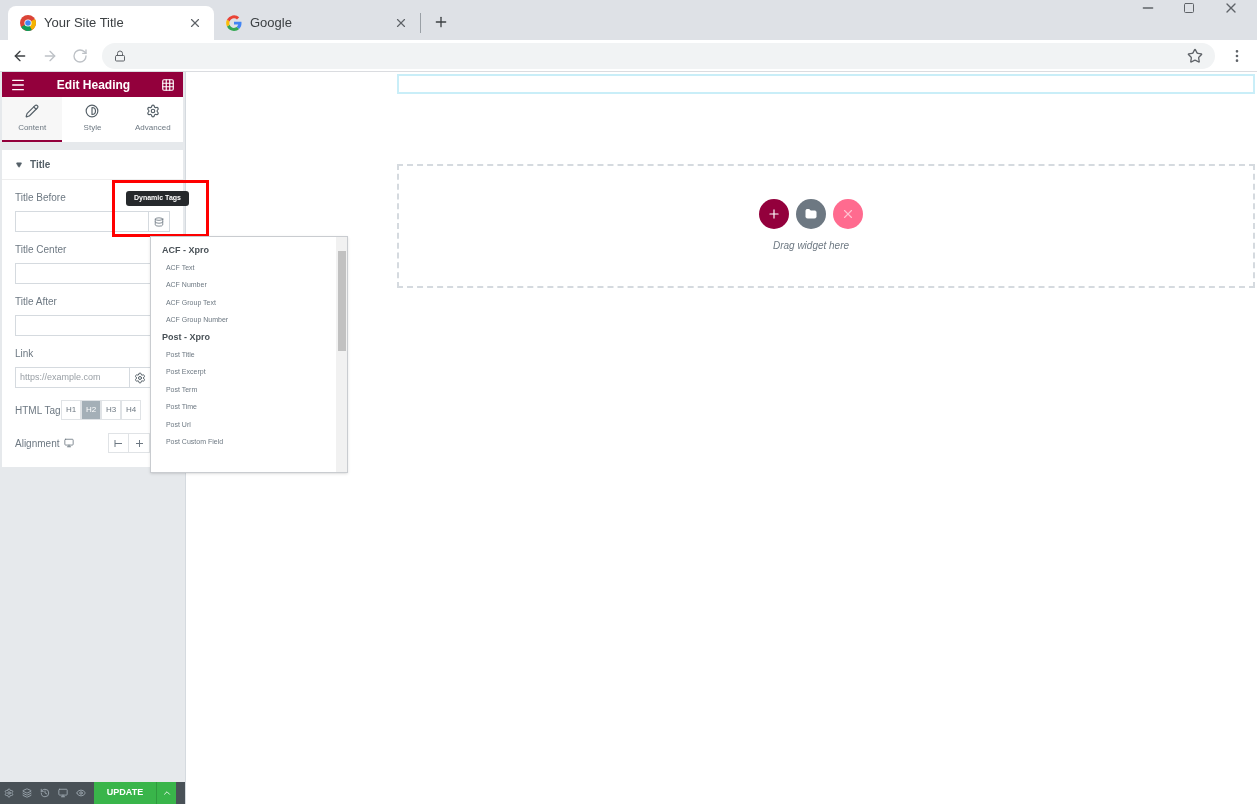  I want to click on text-field: https://example.com, so click(72, 377).